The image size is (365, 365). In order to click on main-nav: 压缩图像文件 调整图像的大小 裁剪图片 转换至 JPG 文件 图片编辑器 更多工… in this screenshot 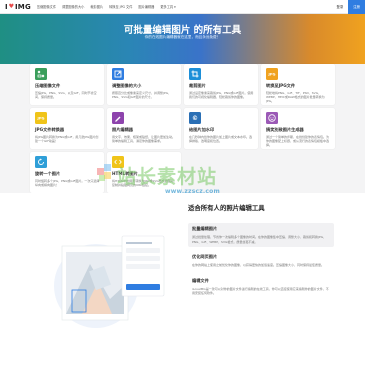, I will do `click(109, 6)`.